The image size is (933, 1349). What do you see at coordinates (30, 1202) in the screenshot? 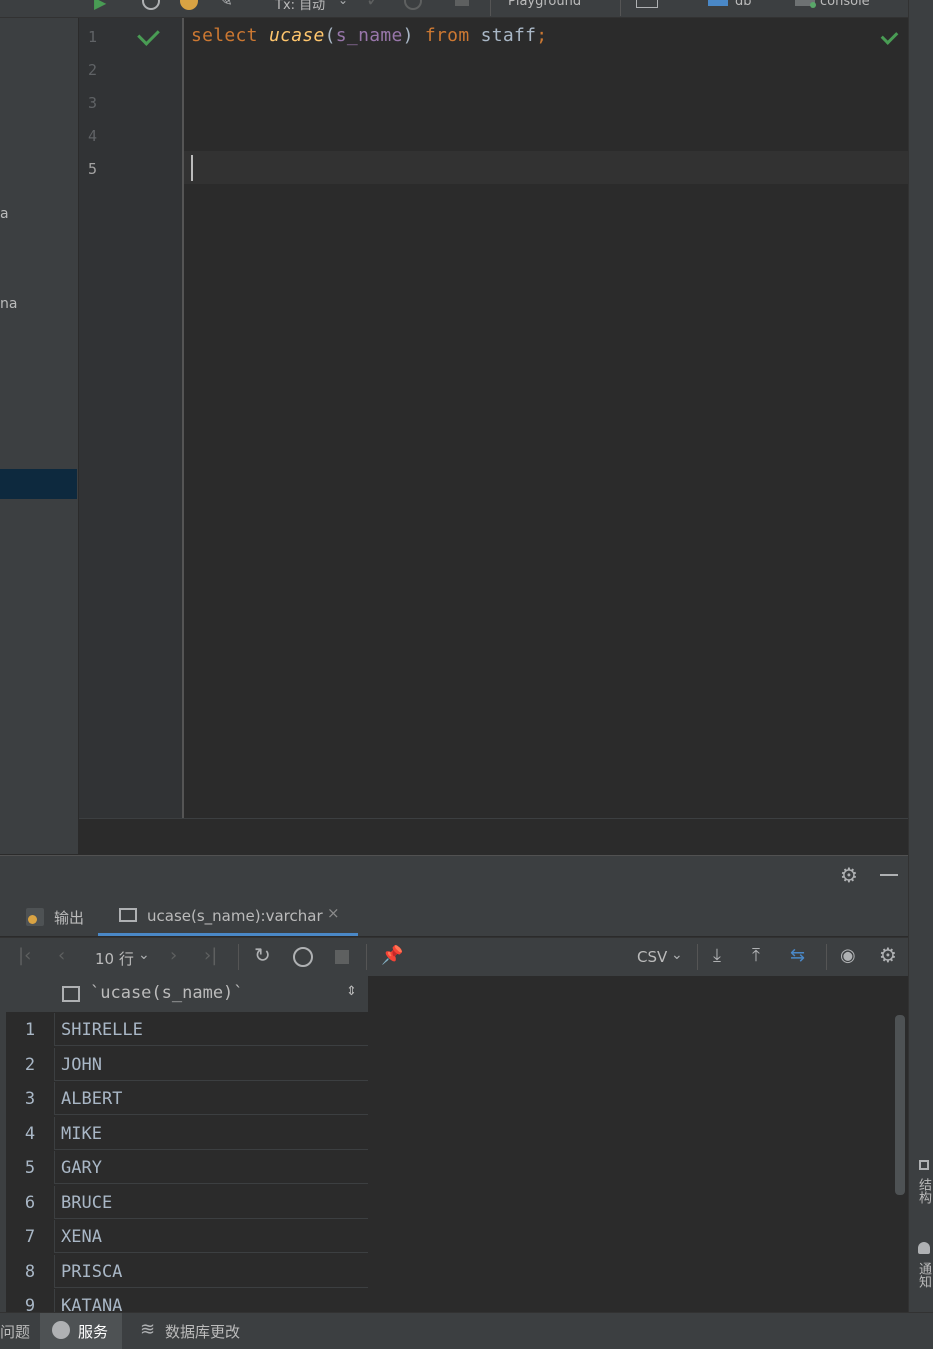
I see `row-number: 6` at bounding box center [30, 1202].